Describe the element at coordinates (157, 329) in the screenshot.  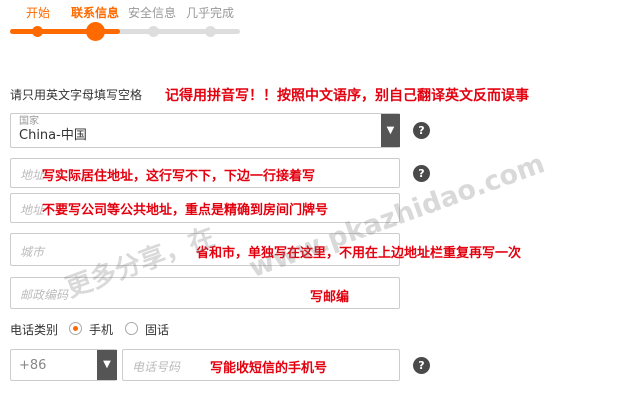
I see `radio-landline-label: 固话` at that location.